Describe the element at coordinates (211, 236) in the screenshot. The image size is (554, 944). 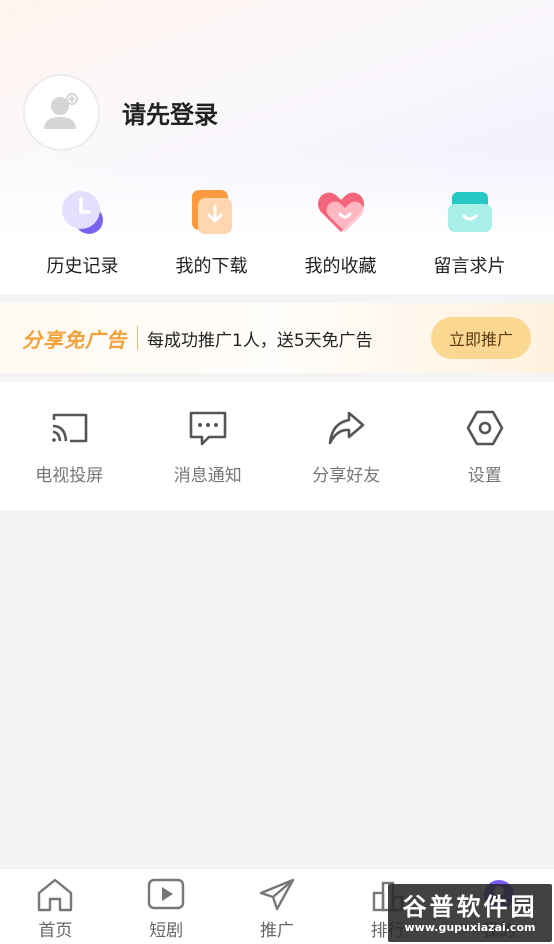
I see `quick-action-download: 我的下载` at that location.